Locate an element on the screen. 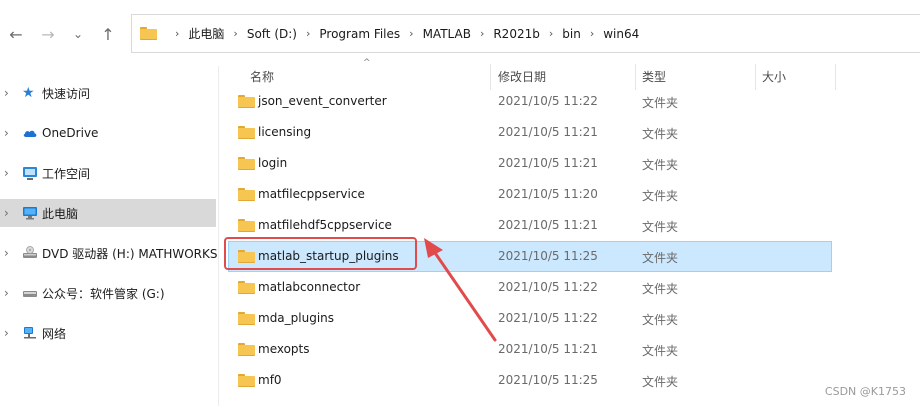 Image resolution: width=920 pixels, height=406 pixels. annotation-arrow is located at coordinates (460, 290).